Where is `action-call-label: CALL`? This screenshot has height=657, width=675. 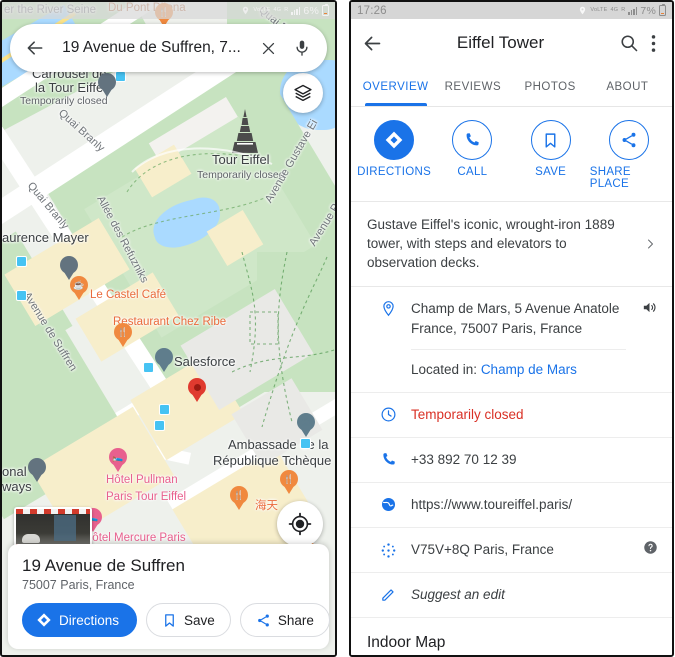 action-call-label: CALL is located at coordinates (472, 172).